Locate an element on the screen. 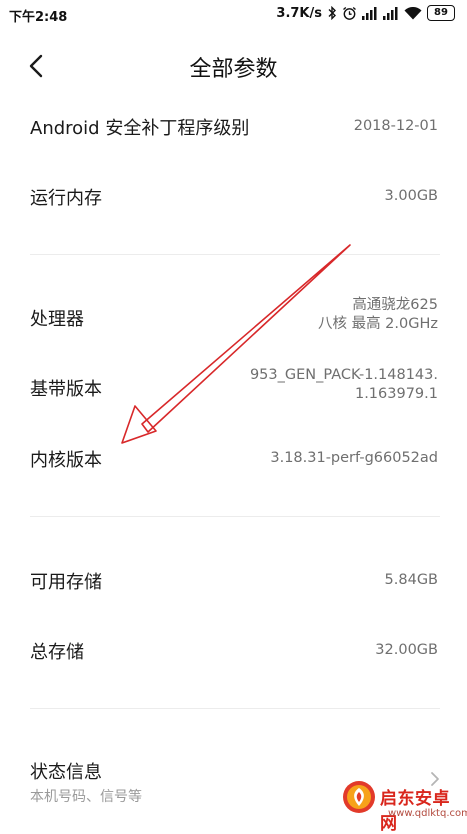  battery-level: 89 is located at coordinates (441, 12).